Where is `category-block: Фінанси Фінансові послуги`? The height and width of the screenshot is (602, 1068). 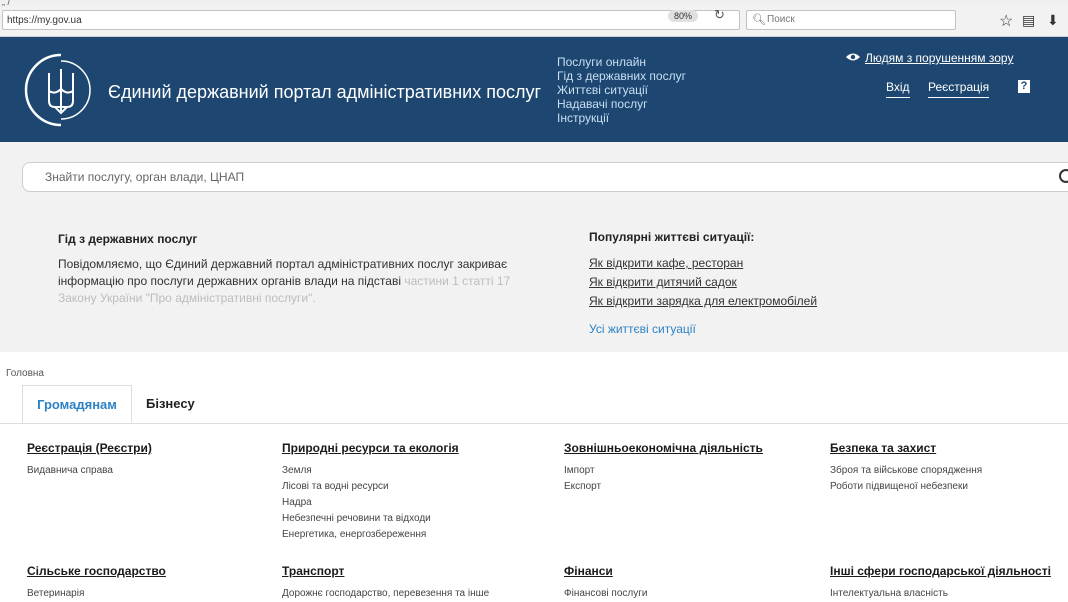 category-block: Фінанси Фінансові послуги is located at coordinates (605, 583).